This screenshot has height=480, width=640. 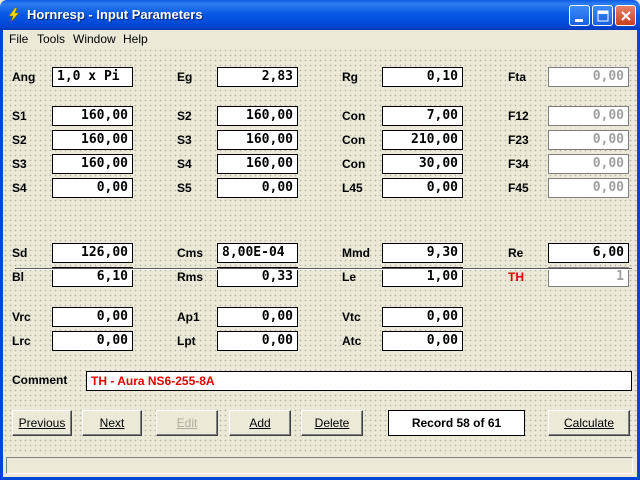 I want to click on status-panel, so click(x=319, y=465).